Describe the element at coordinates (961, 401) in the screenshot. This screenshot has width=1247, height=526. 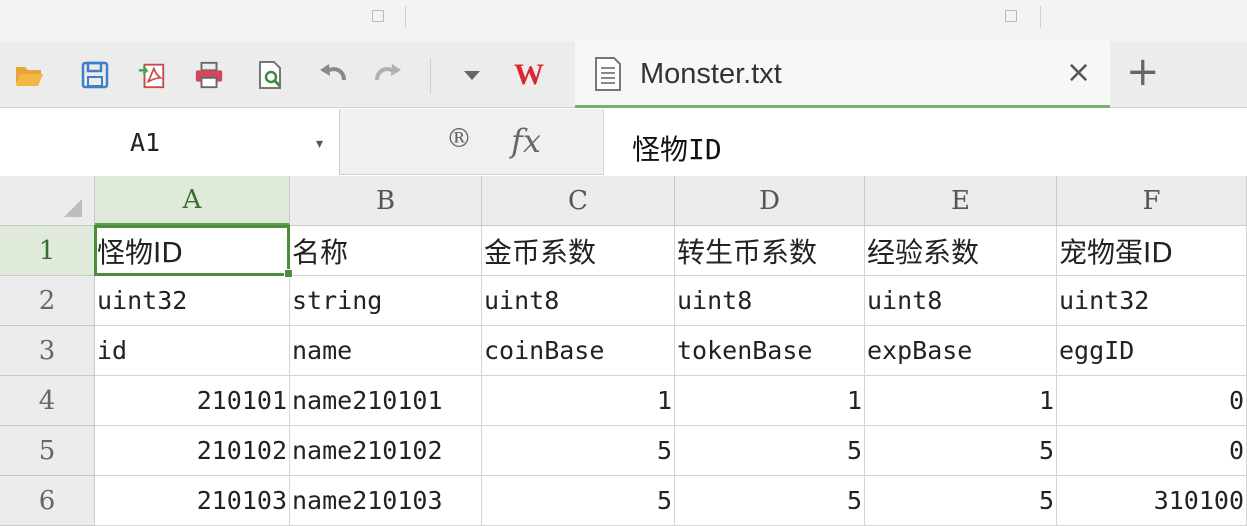
I see `cell-e4: 1` at that location.